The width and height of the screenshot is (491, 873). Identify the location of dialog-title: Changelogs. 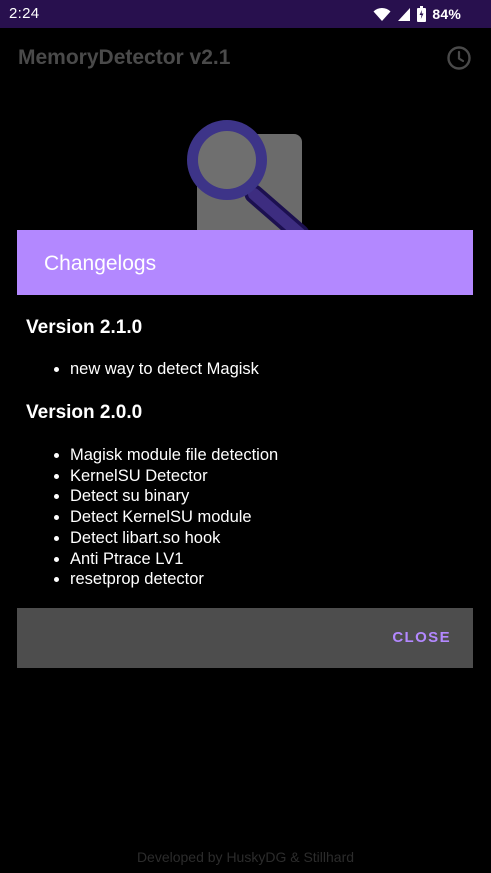
(100, 263).